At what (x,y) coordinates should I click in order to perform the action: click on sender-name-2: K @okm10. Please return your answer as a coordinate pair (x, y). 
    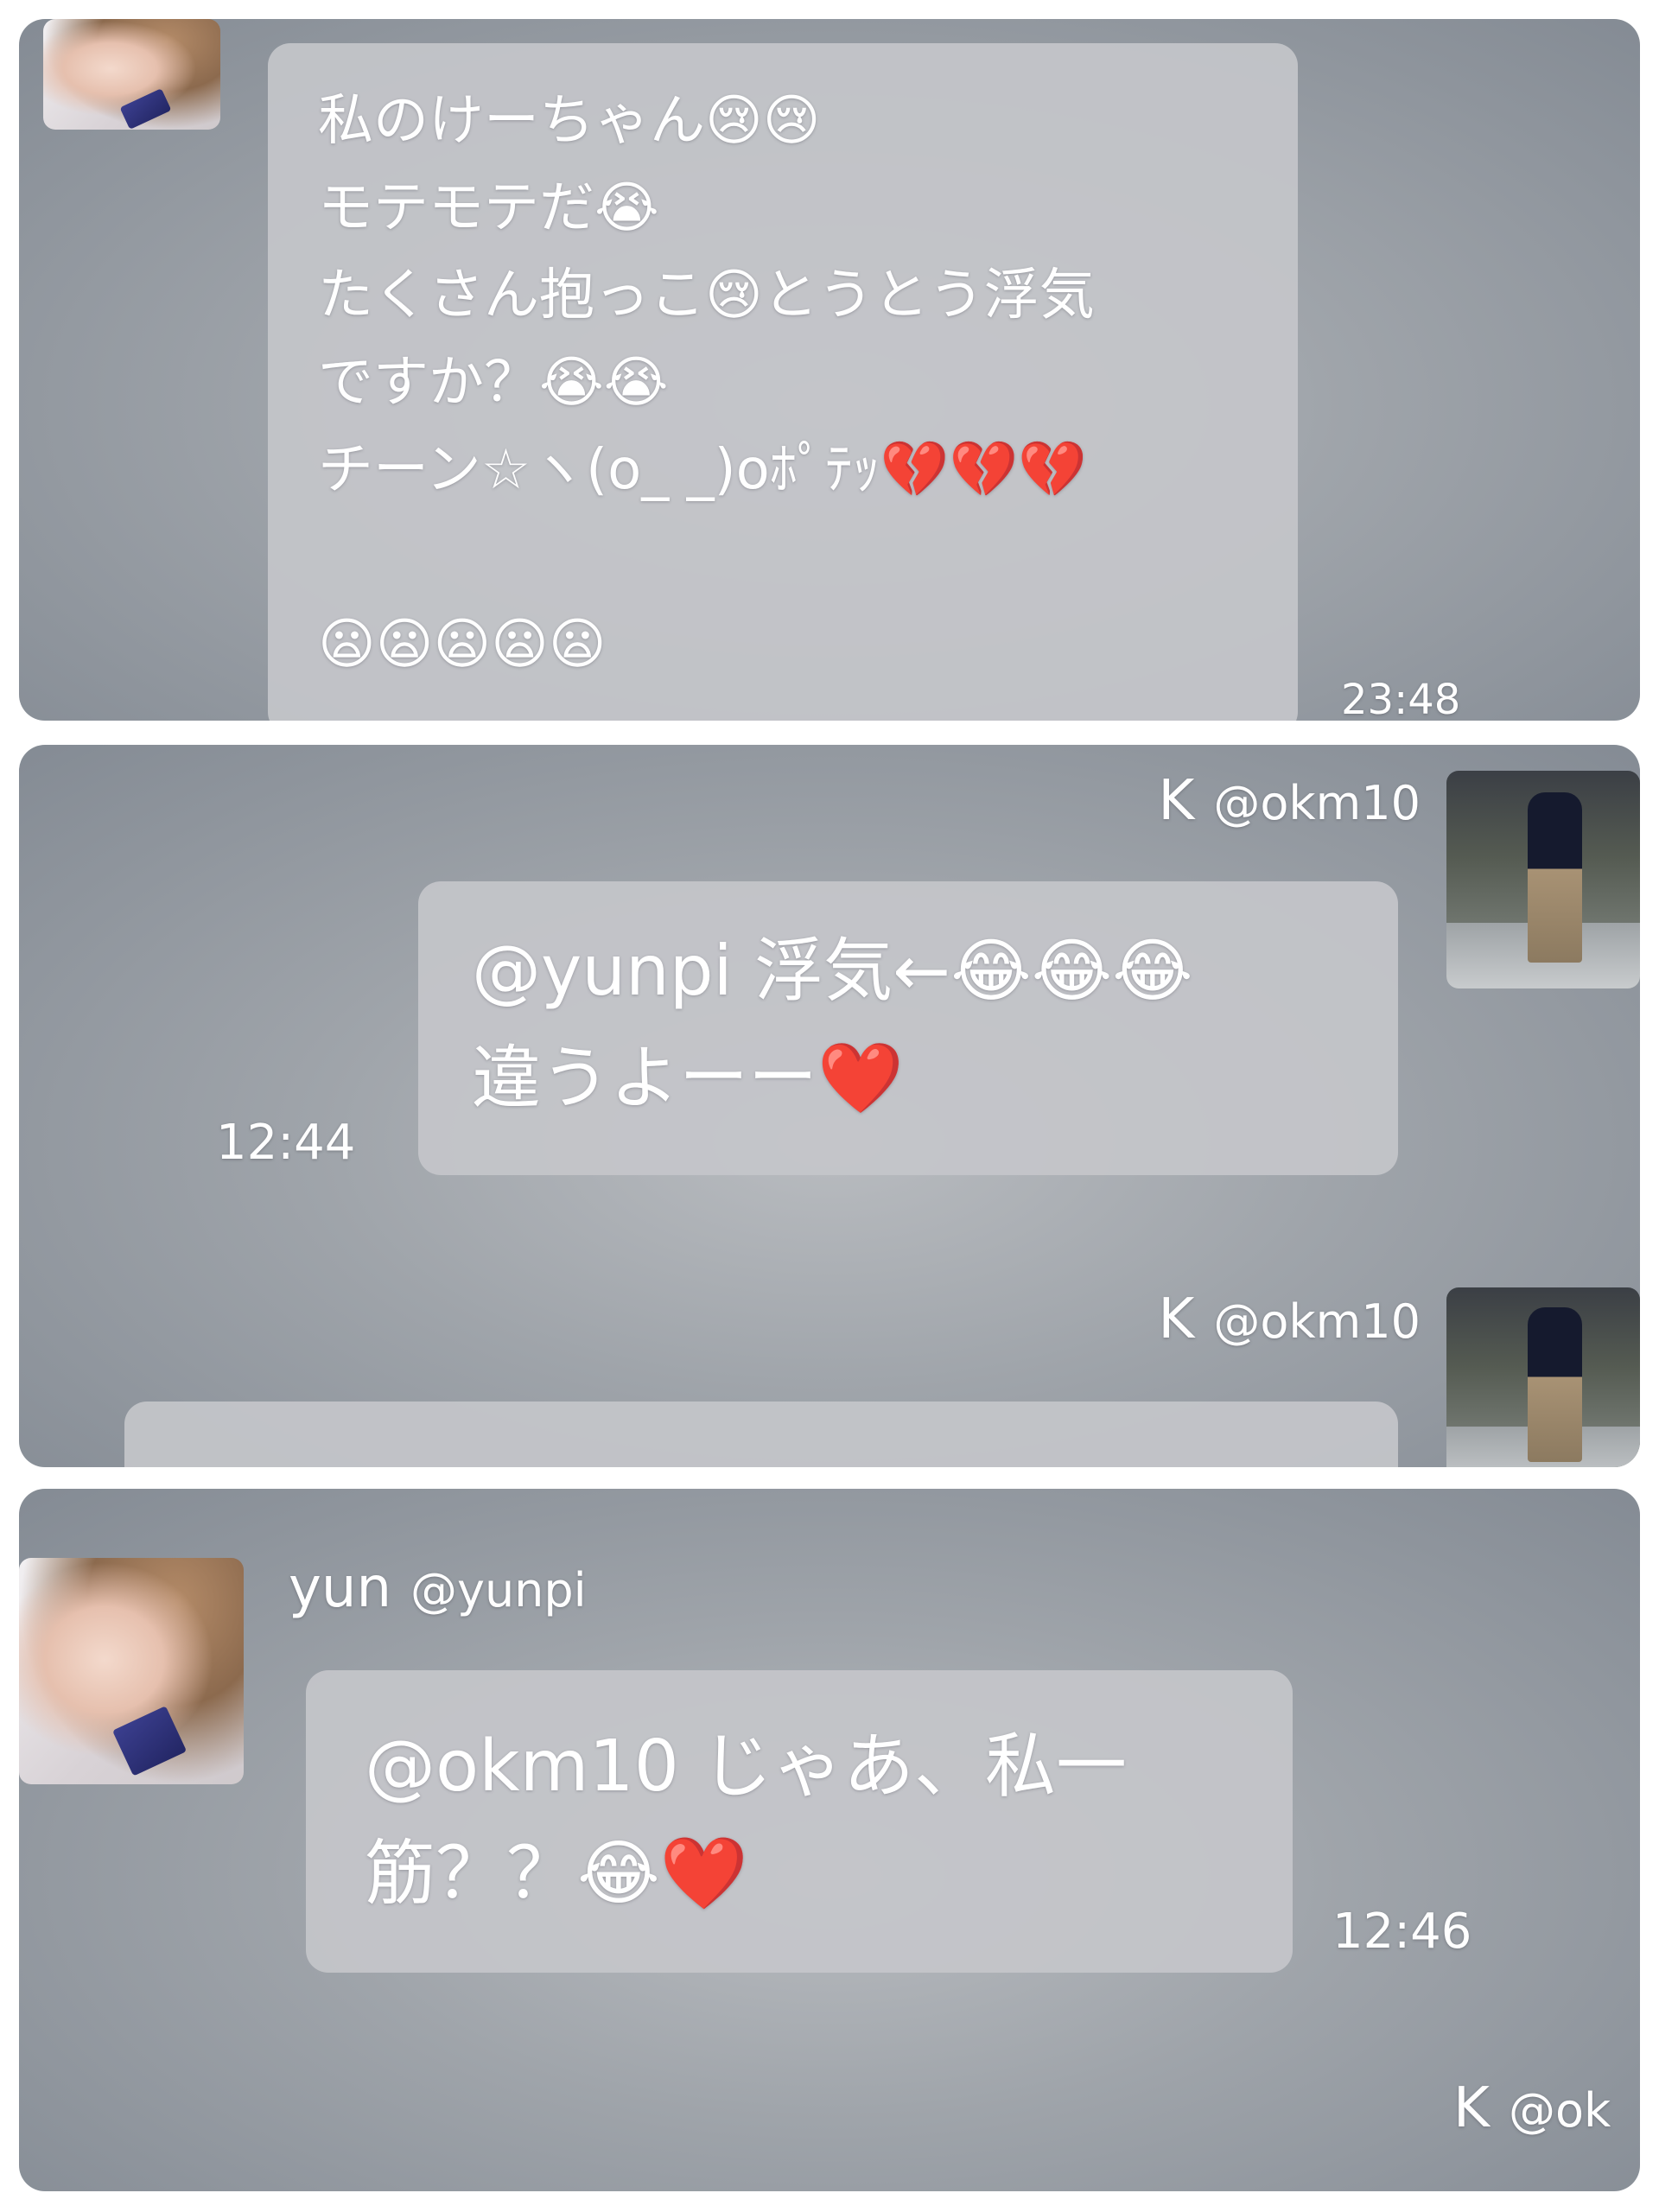
    Looking at the image, I should click on (1289, 1319).